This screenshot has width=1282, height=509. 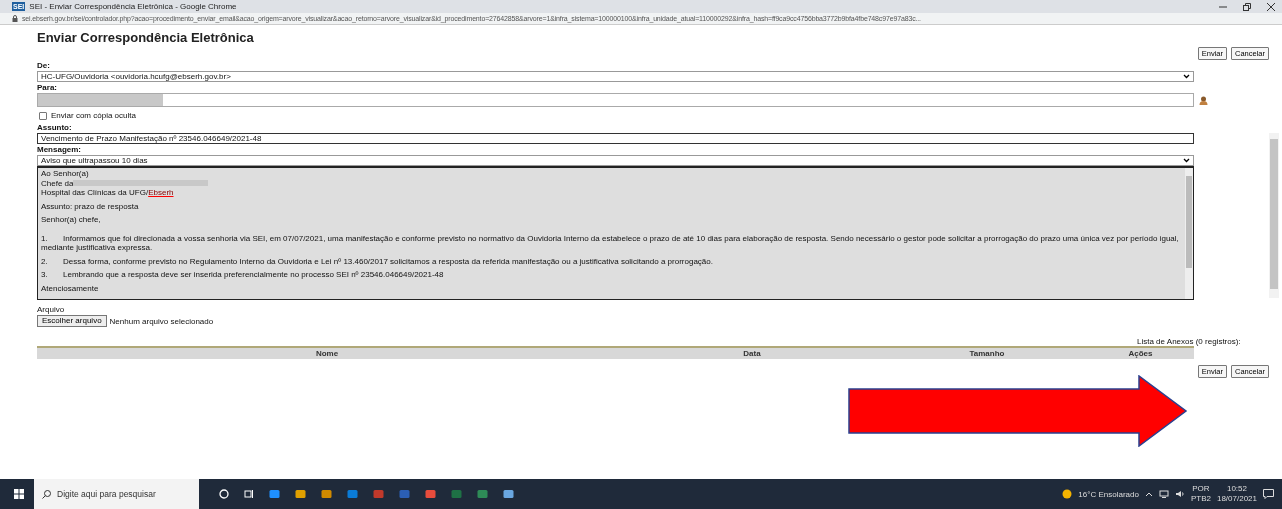 I want to click on message-template-select: Aviso que ultrapassou 10 dias, so click(x=615, y=160).